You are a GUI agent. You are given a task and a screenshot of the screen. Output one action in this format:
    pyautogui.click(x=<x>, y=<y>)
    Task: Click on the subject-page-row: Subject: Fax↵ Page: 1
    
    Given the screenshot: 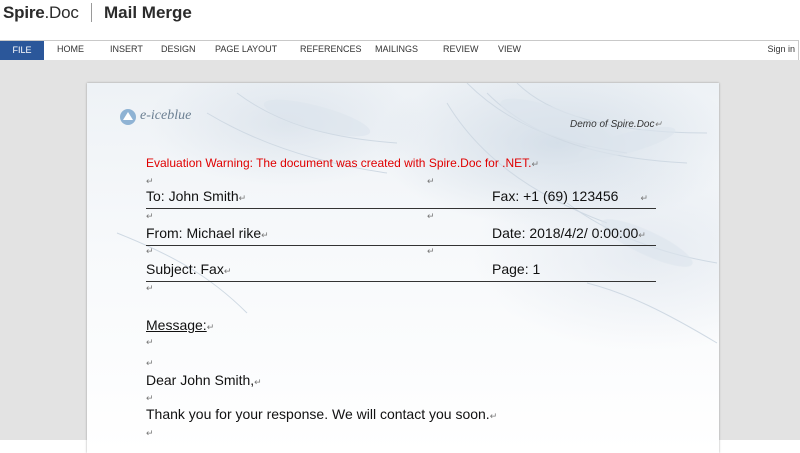 What is the action you would take?
    pyautogui.click(x=401, y=269)
    